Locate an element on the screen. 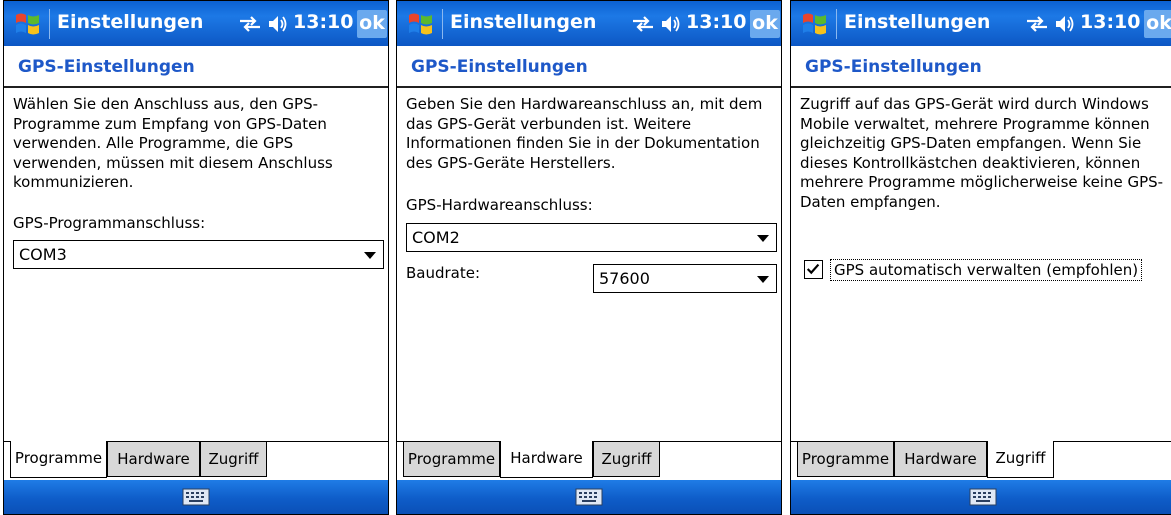 The image size is (1171, 515). baudrate-dropdown: 57600 is located at coordinates (685, 278).